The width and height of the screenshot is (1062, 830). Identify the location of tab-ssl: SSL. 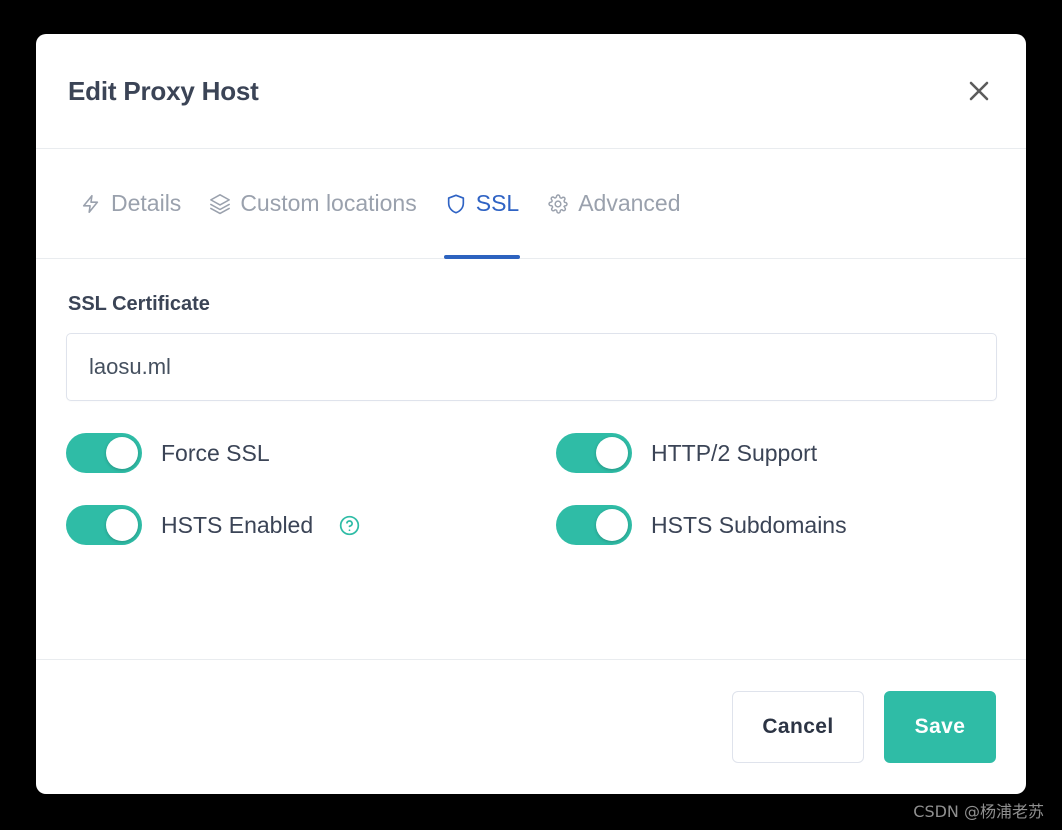
(482, 204).